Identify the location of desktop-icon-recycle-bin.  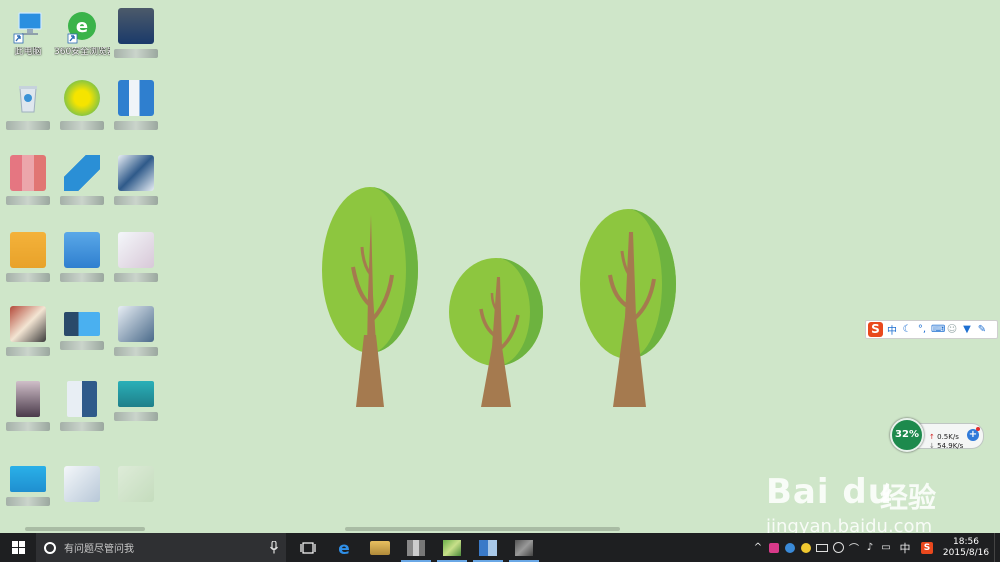
(28, 105).